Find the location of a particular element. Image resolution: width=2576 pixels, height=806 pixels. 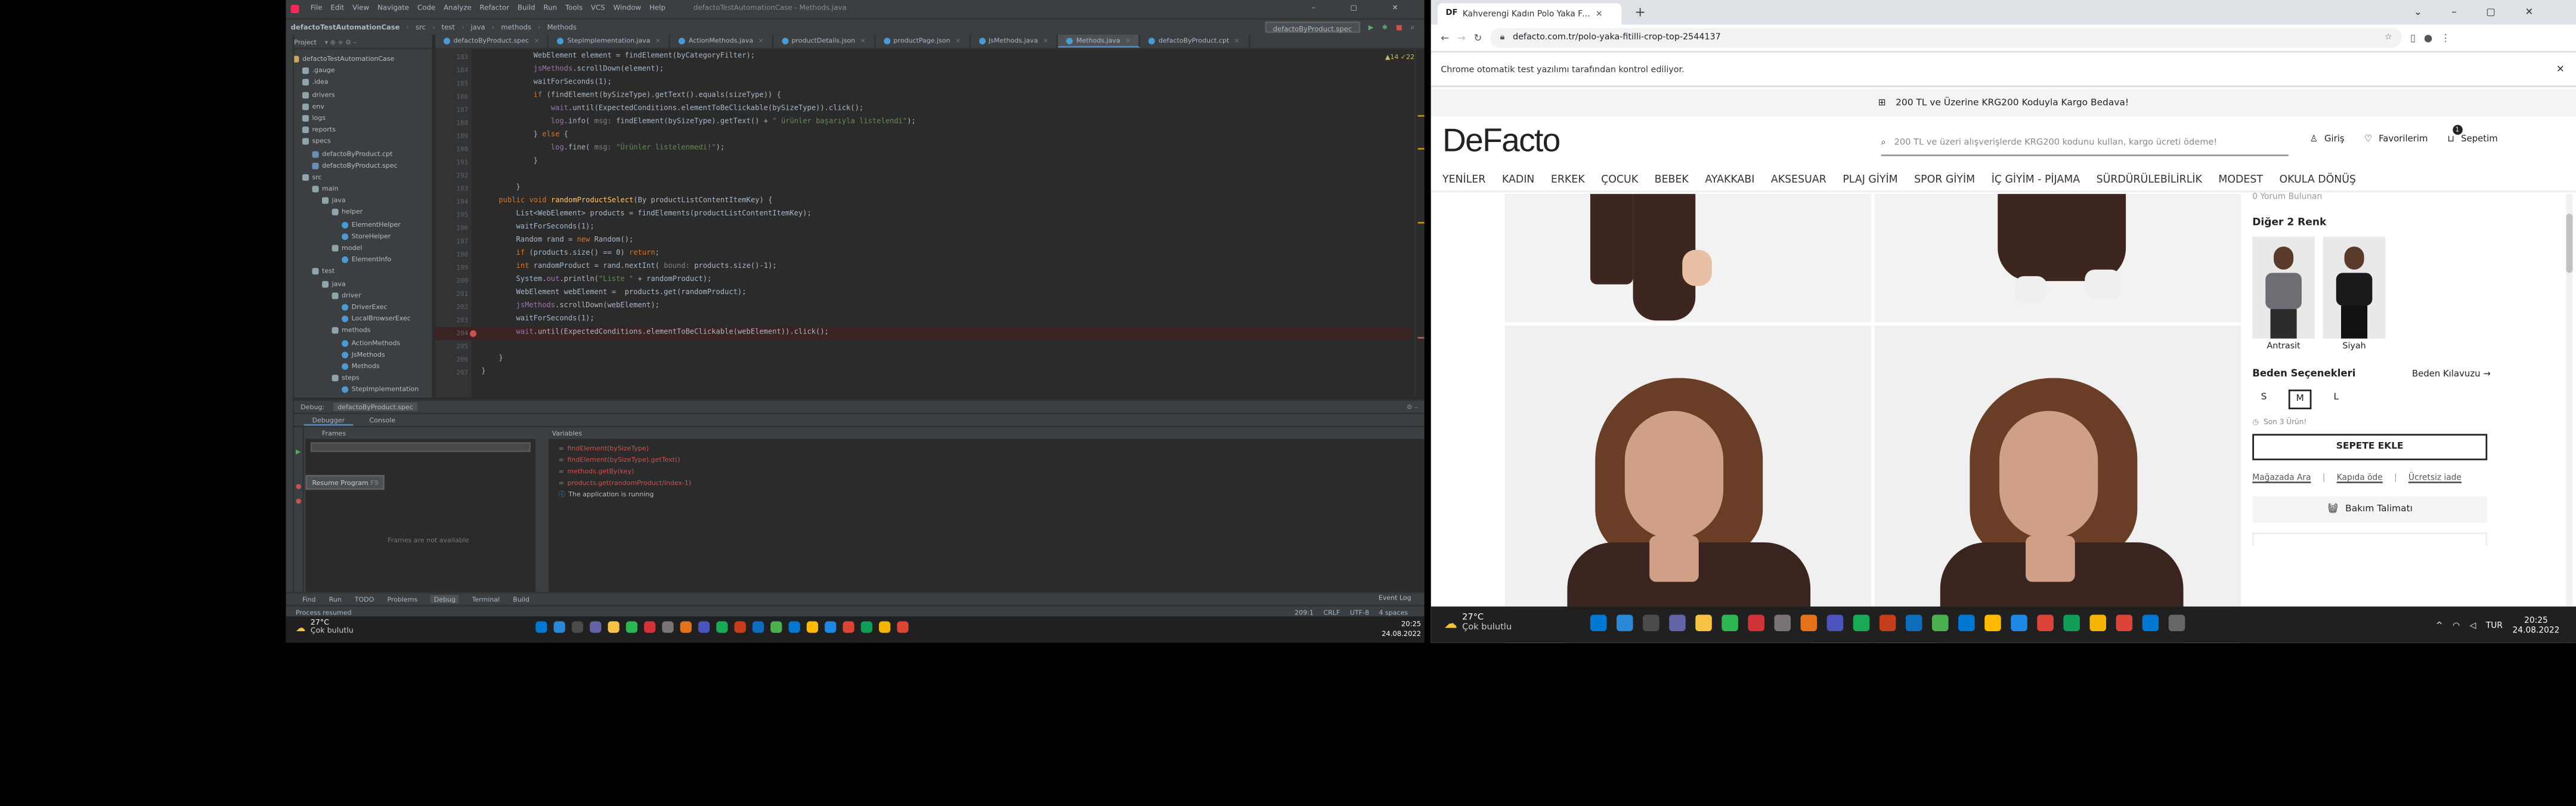

editor-tab: Methods.java × is located at coordinates (1099, 41).